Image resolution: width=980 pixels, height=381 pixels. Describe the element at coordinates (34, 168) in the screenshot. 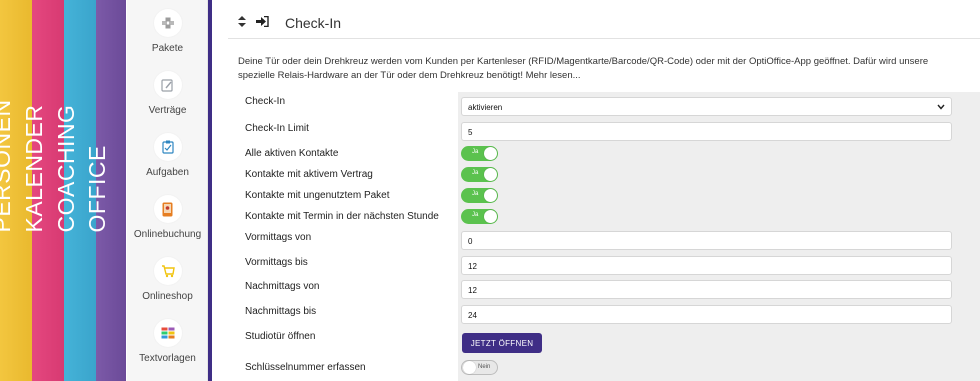

I see `tab-kalender-label: KALENDER` at that location.